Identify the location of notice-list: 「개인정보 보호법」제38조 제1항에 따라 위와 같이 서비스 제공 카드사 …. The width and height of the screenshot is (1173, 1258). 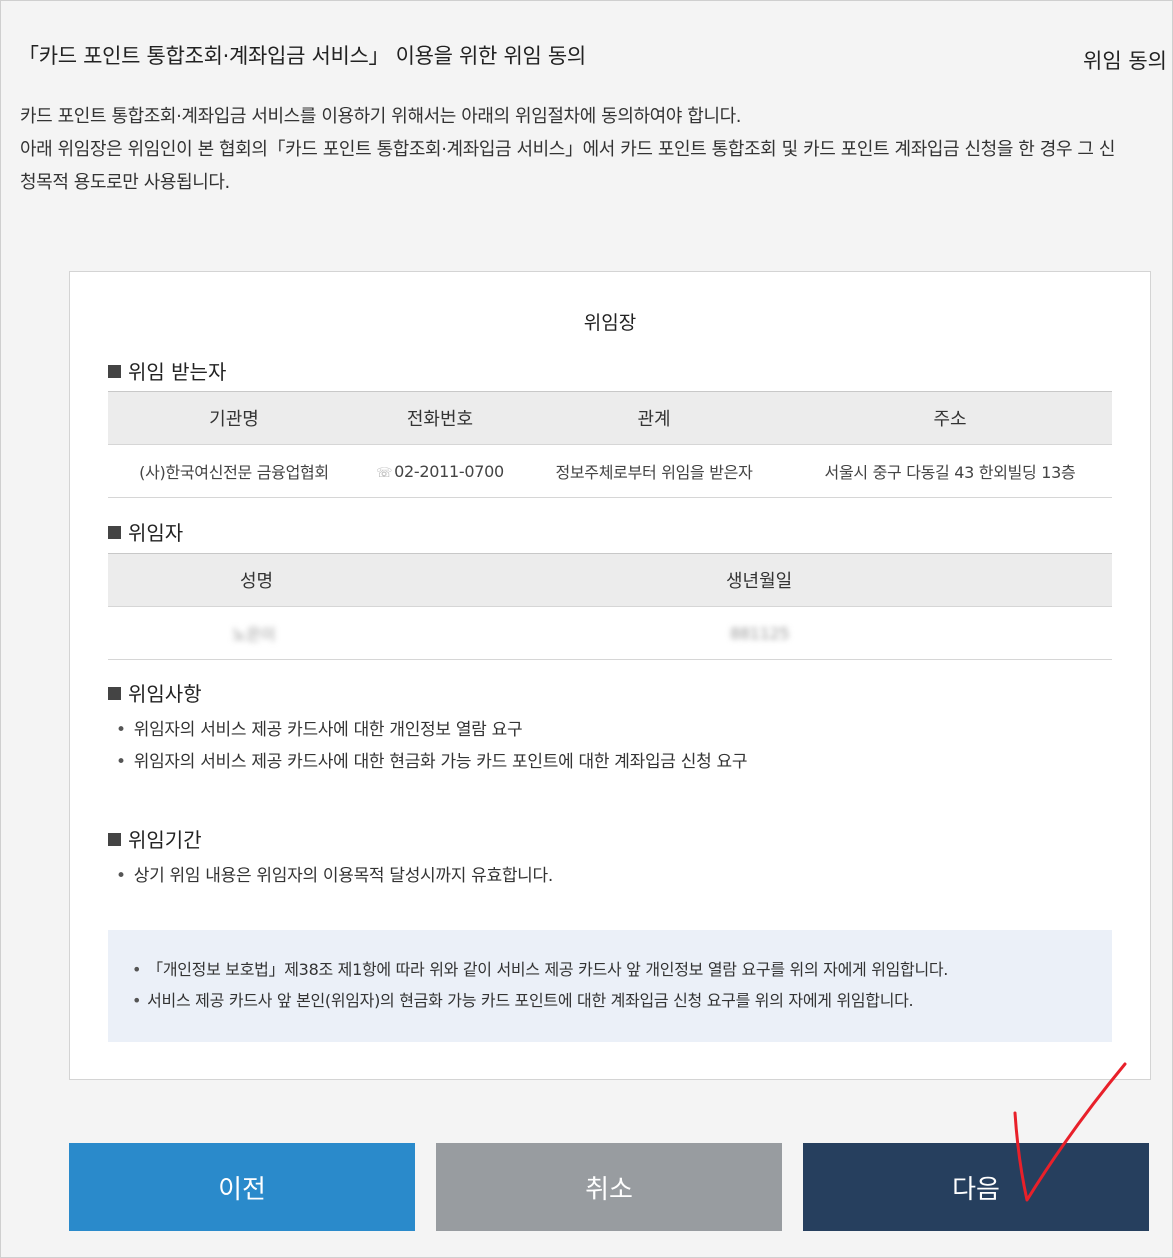
(622, 985).